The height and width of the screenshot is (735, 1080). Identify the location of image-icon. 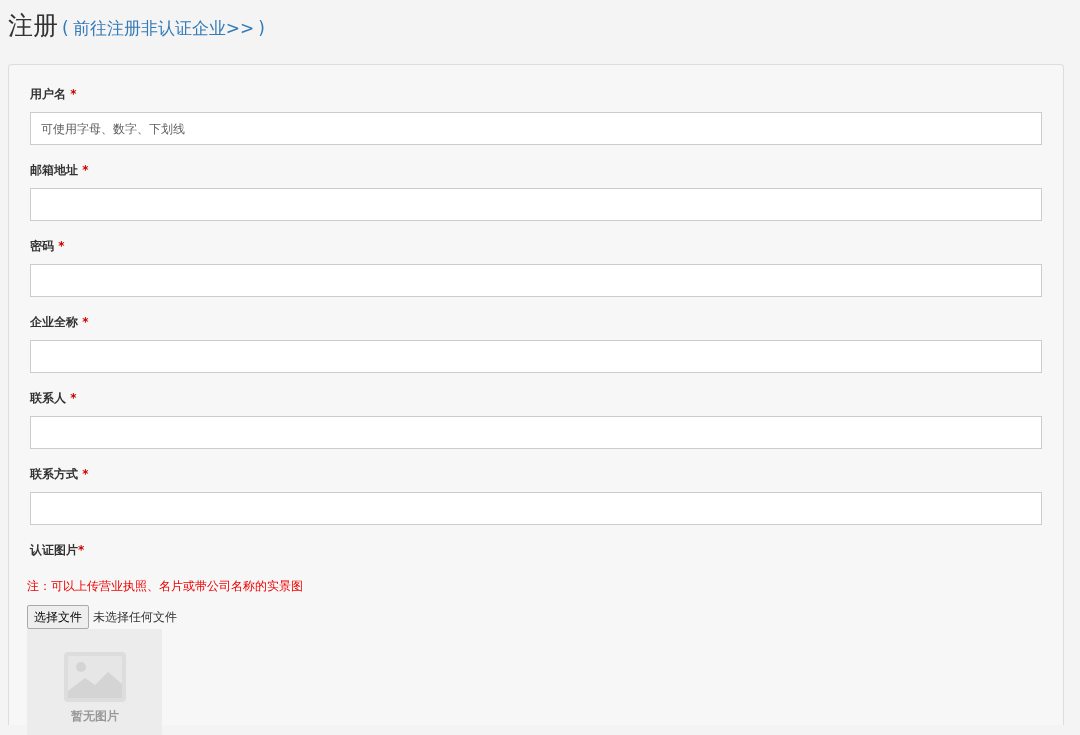
(94, 676).